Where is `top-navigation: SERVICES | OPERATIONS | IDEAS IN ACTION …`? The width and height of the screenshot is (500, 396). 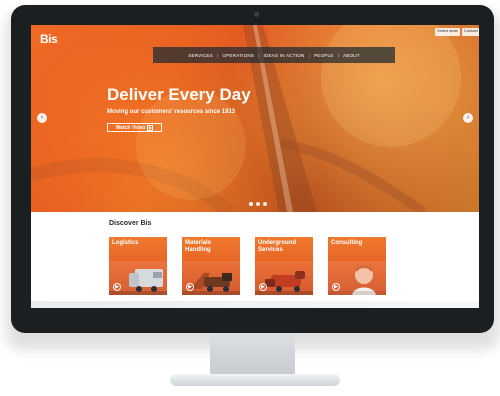
top-navigation: SERVICES | OPERATIONS | IDEAS IN ACTION … is located at coordinates (274, 55).